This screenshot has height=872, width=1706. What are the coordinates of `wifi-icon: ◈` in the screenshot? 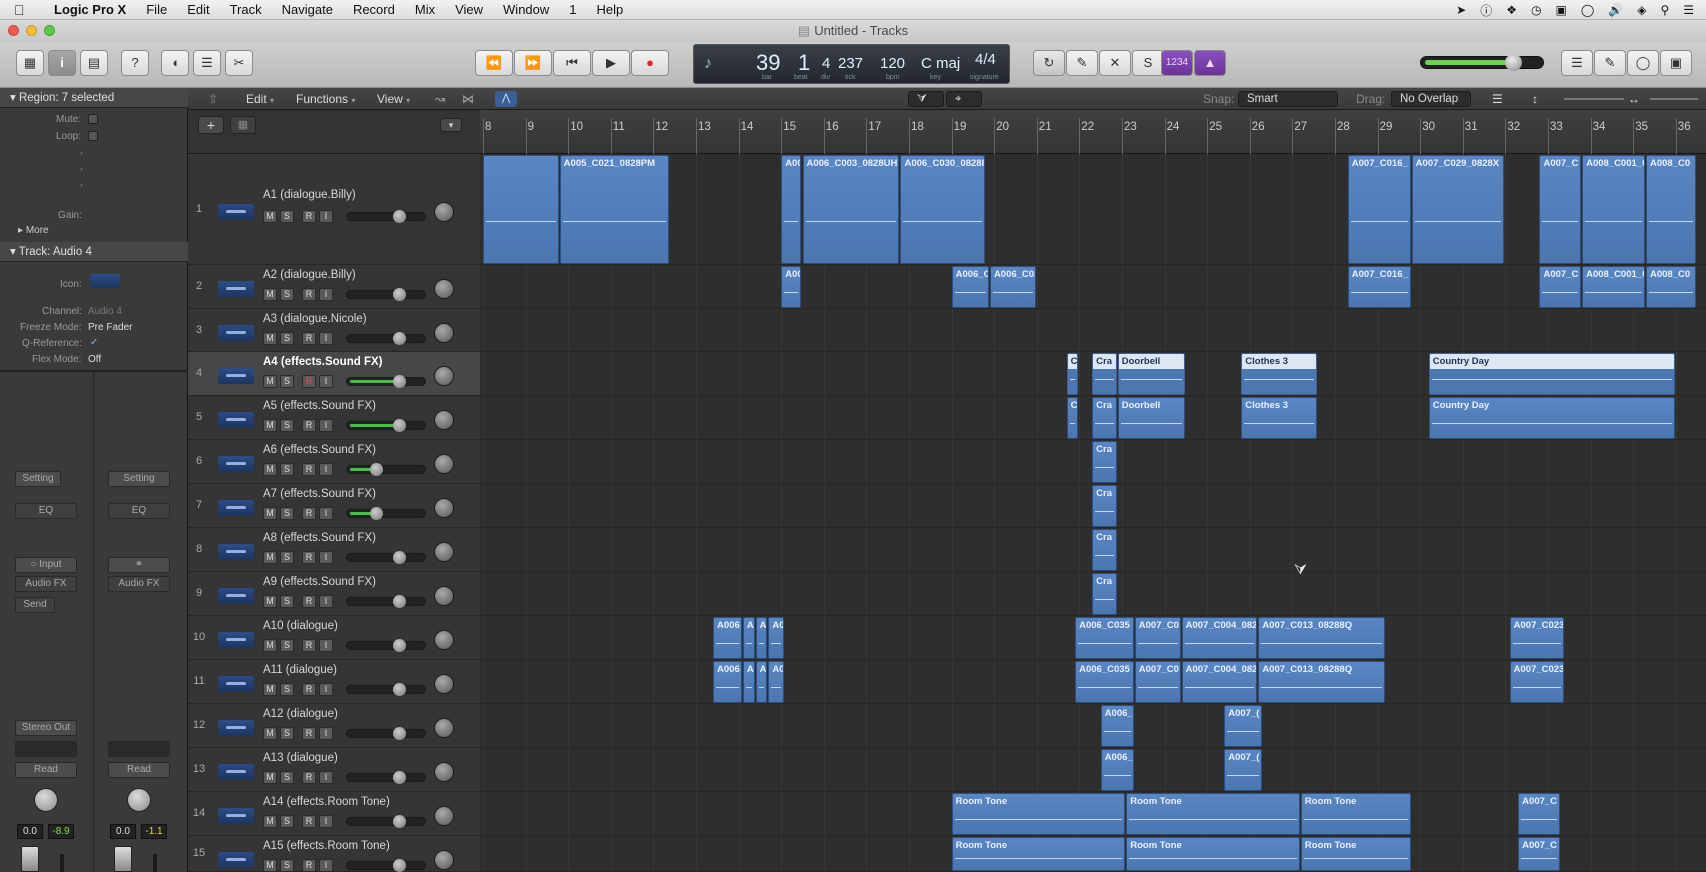 It's located at (1641, 10).